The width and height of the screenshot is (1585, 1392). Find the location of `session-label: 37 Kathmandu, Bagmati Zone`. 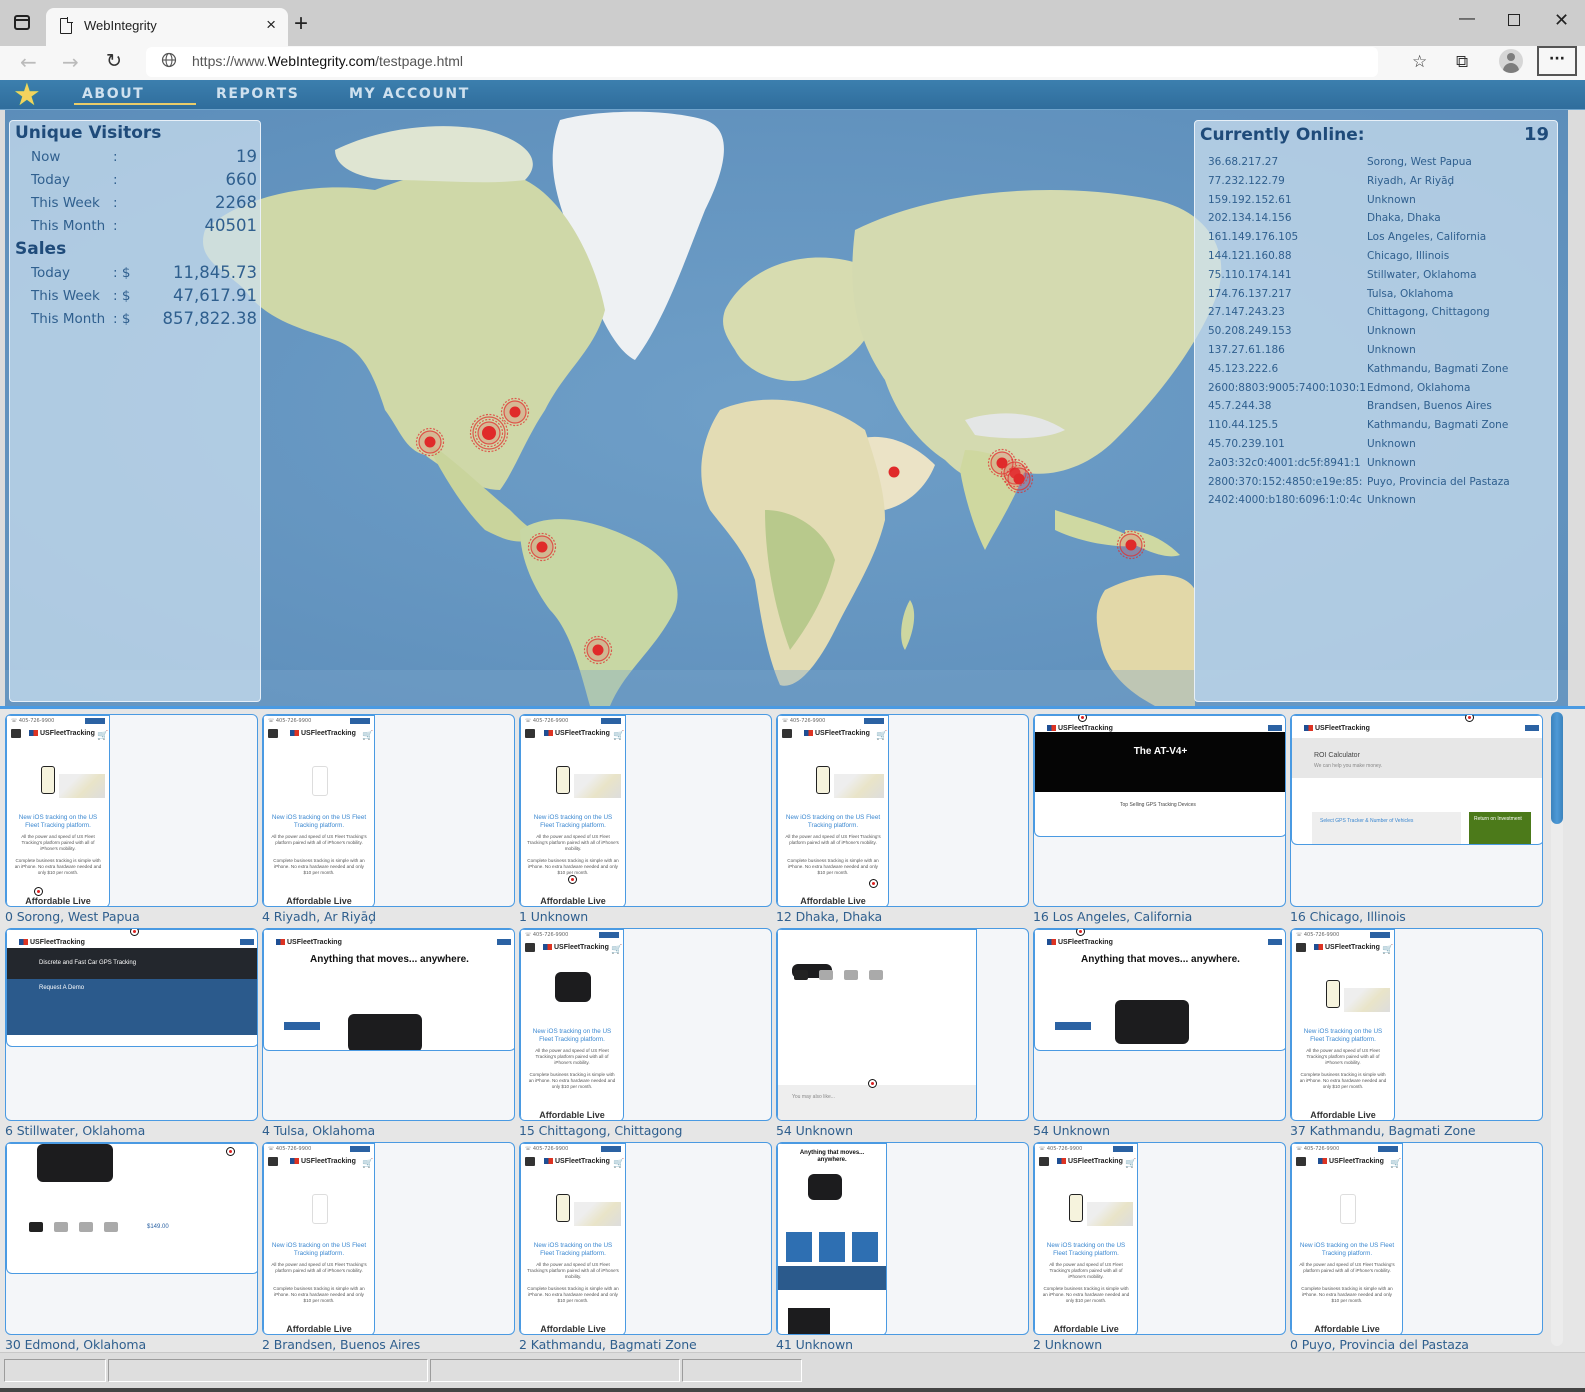

session-label: 37 Kathmandu, Bagmati Zone is located at coordinates (1383, 1130).